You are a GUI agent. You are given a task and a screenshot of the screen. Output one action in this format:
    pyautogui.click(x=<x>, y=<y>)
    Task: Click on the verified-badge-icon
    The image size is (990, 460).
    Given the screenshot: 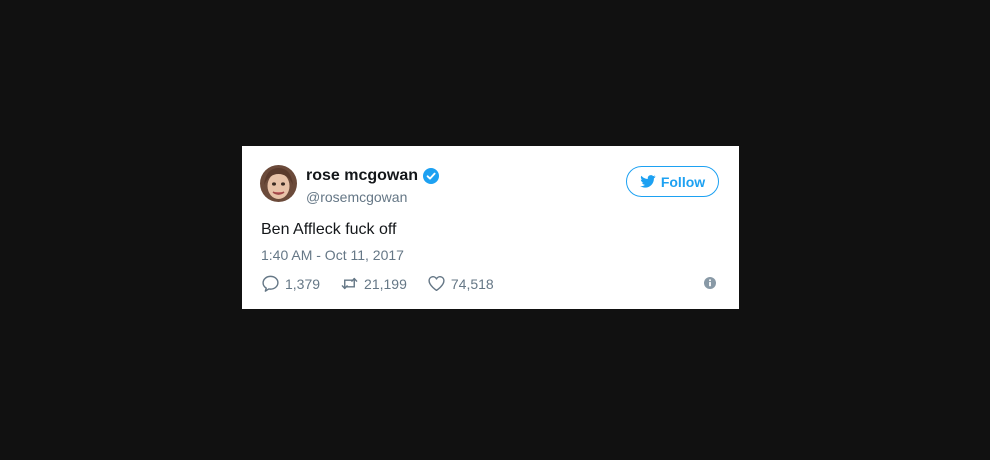 What is the action you would take?
    pyautogui.click(x=431, y=176)
    